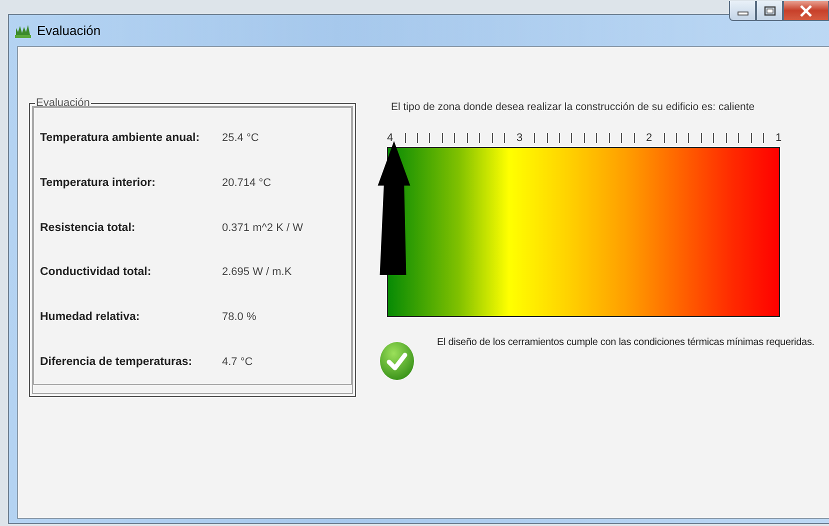 The width and height of the screenshot is (829, 526). Describe the element at coordinates (88, 228) in the screenshot. I see `field-label: Resistencia total:` at that location.